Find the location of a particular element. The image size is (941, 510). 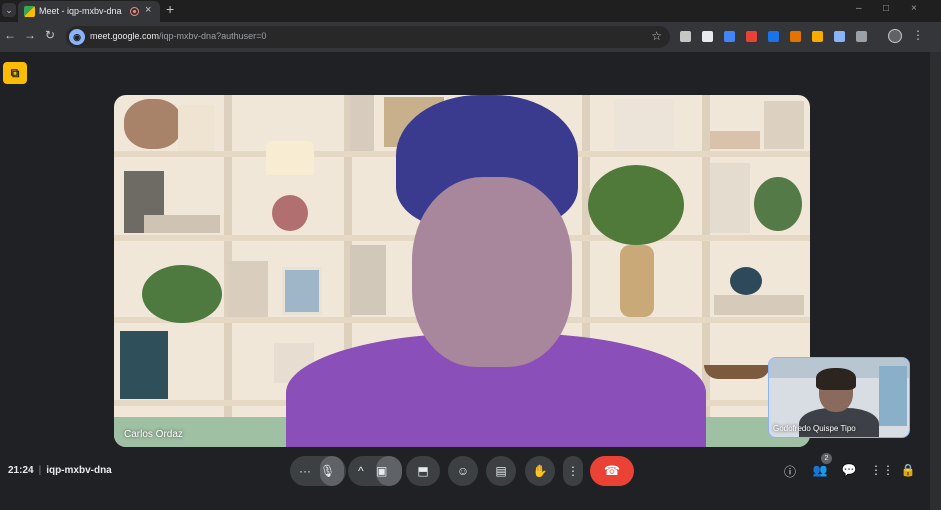

meeting-code: iqp-mxbv-dna is located at coordinates (79, 470).